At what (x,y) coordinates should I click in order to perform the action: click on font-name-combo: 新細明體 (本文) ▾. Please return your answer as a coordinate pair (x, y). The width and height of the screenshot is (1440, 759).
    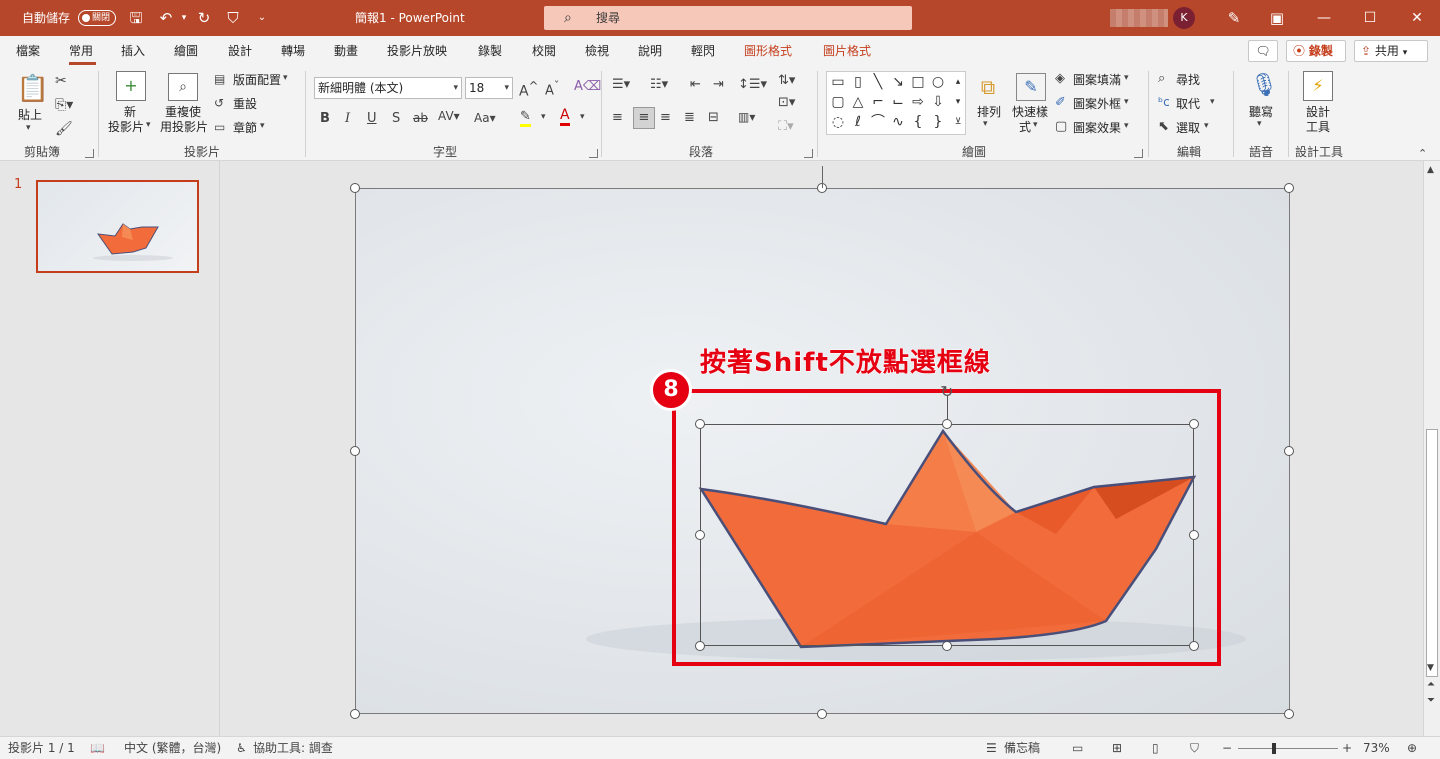
    Looking at the image, I should click on (388, 88).